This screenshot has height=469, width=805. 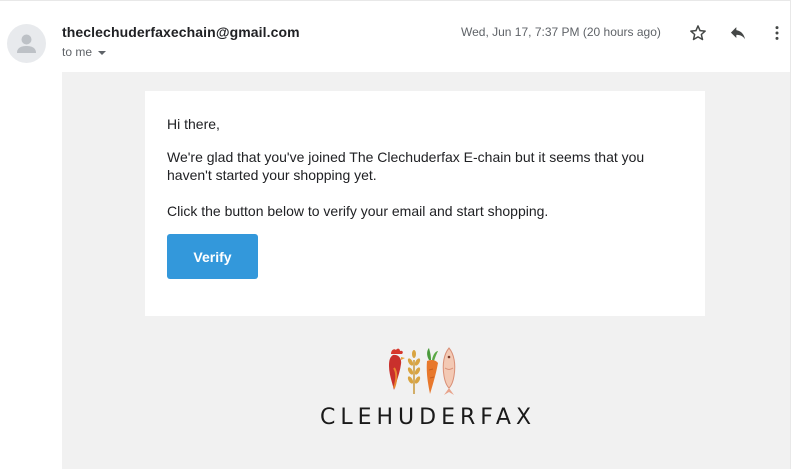 What do you see at coordinates (790, 234) in the screenshot?
I see `right-divider` at bounding box center [790, 234].